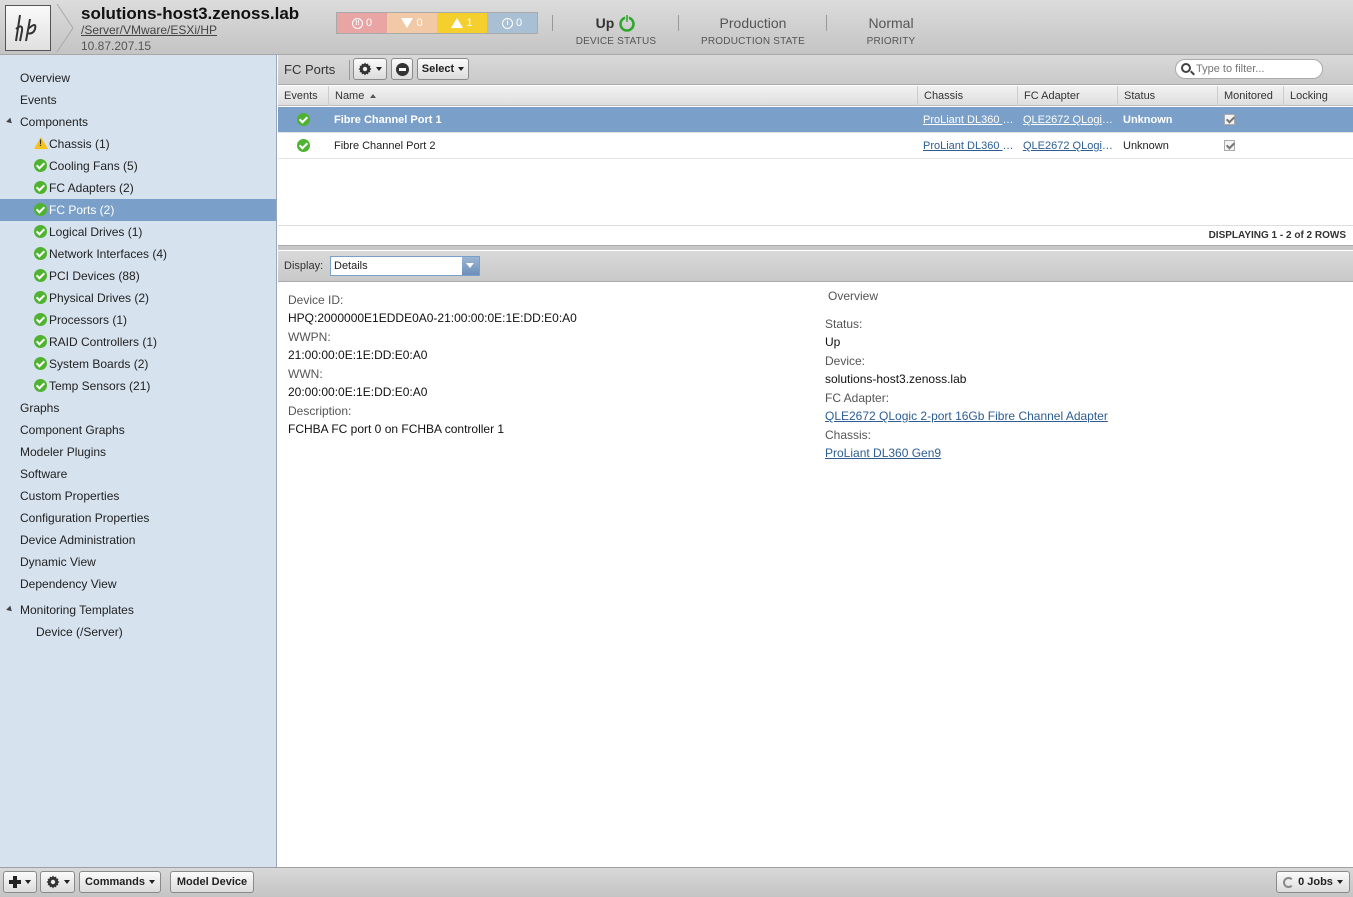  Describe the element at coordinates (138, 100) in the screenshot. I see `nav-events: Events` at that location.